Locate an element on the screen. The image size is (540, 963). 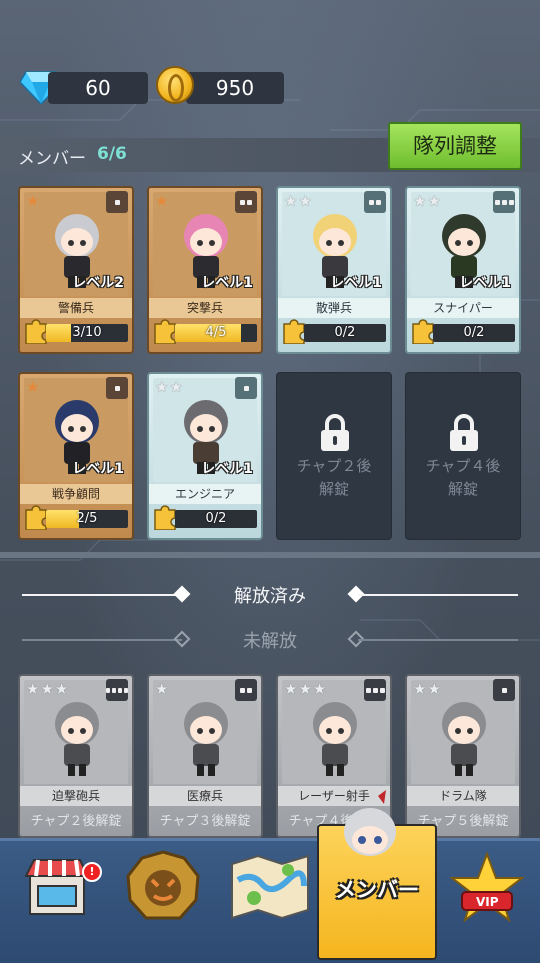
member-card: ★ レベル1 突撃兵 4/5 is located at coordinates (205, 270).